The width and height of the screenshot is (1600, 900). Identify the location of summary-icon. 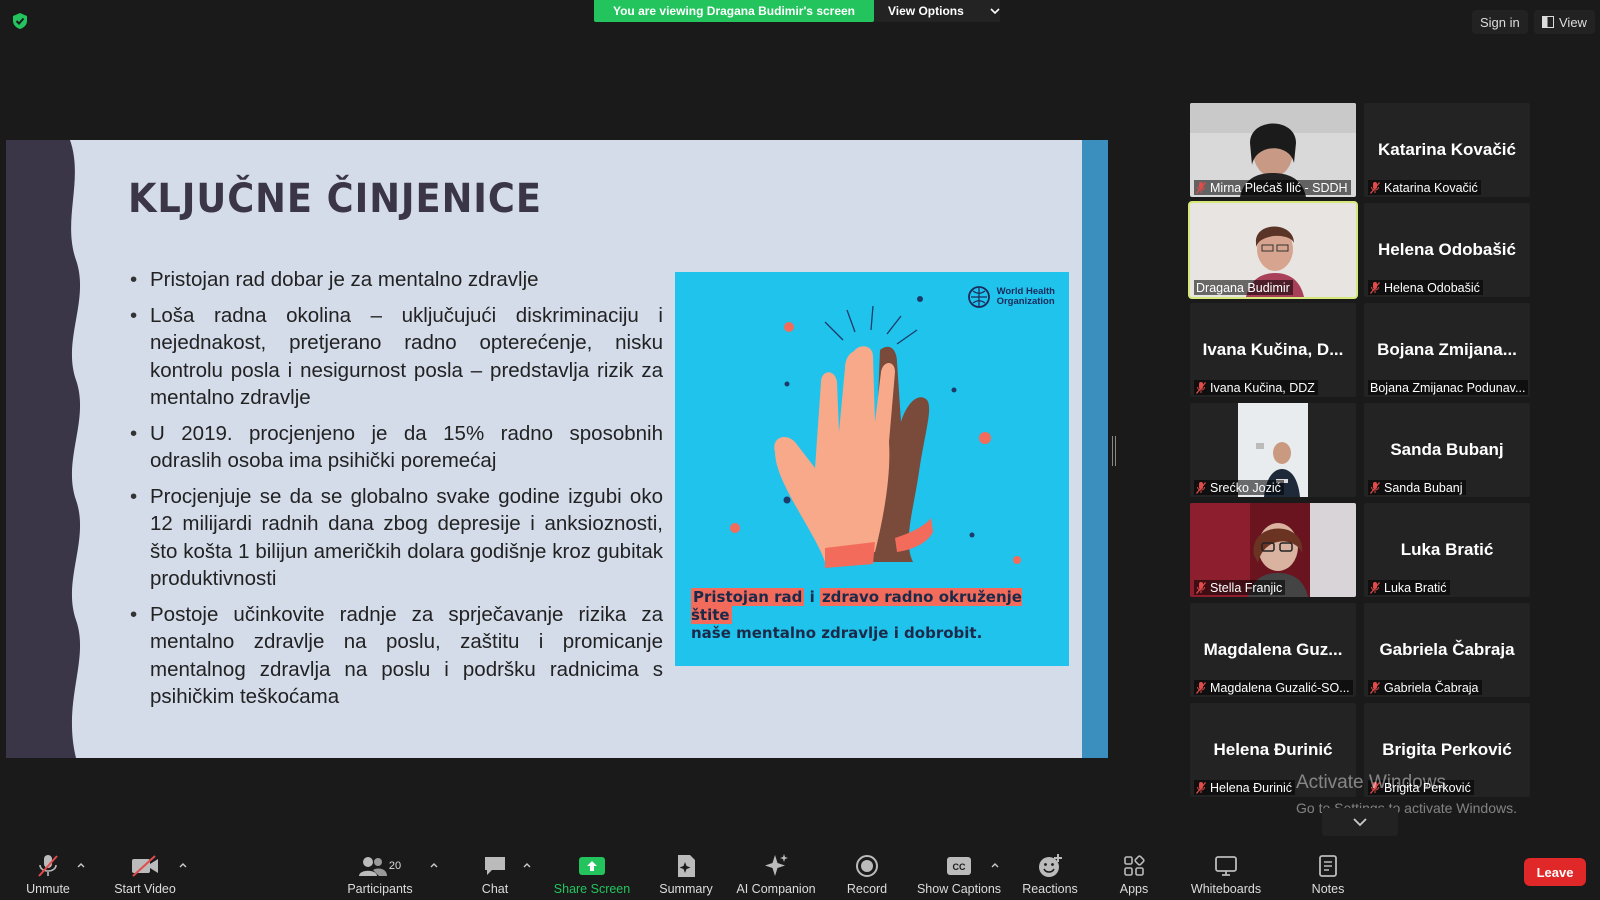
(686, 866).